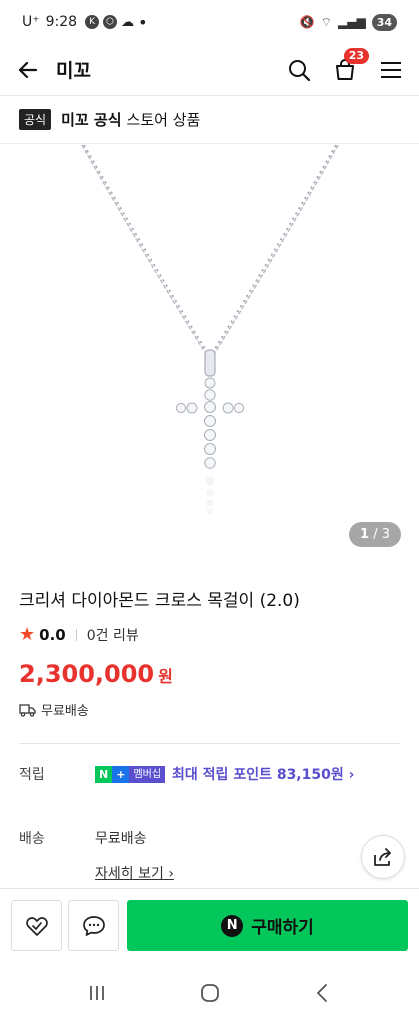 The height and width of the screenshot is (1024, 419). I want to click on section-divider, so click(209, 743).